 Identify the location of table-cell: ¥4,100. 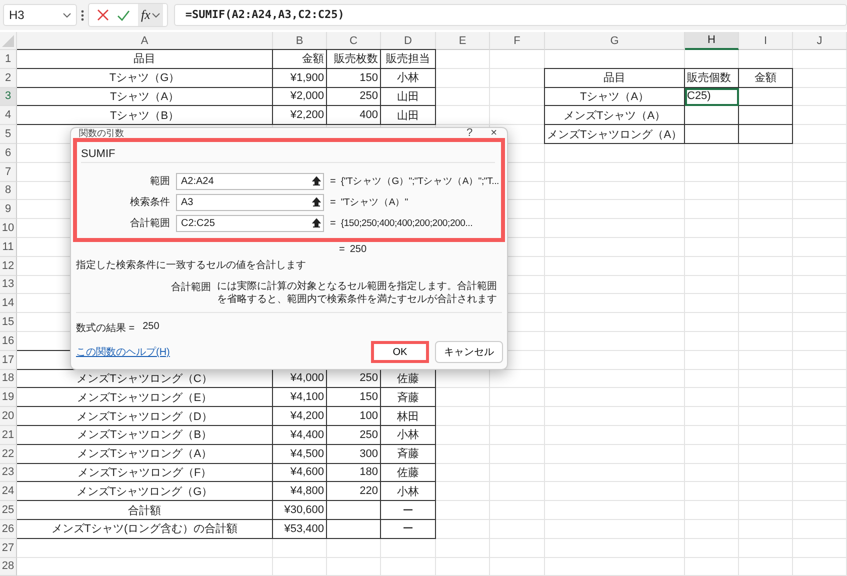
(300, 398).